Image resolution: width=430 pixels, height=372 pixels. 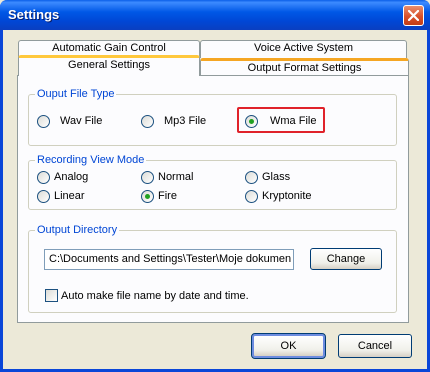 What do you see at coordinates (71, 177) in the screenshot?
I see `radio-label: Analog` at bounding box center [71, 177].